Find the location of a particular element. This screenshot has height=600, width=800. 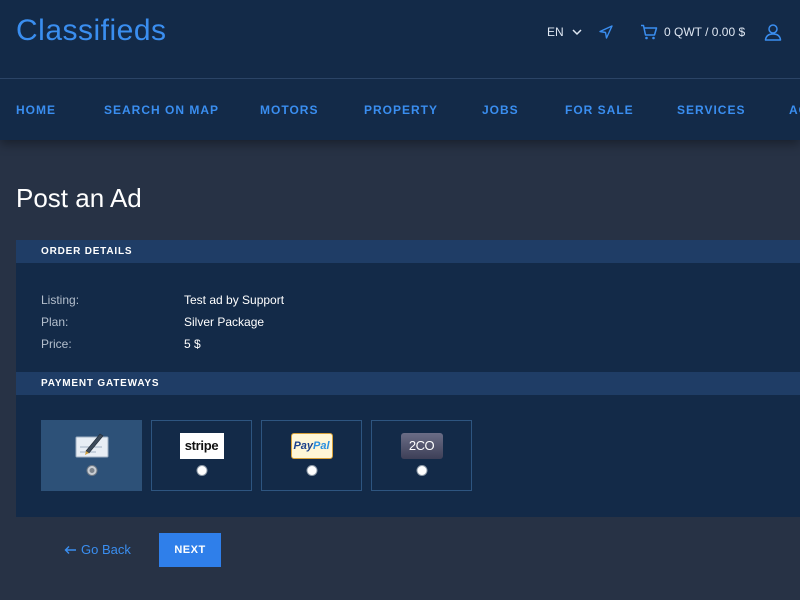

cart-icon is located at coordinates (649, 32).